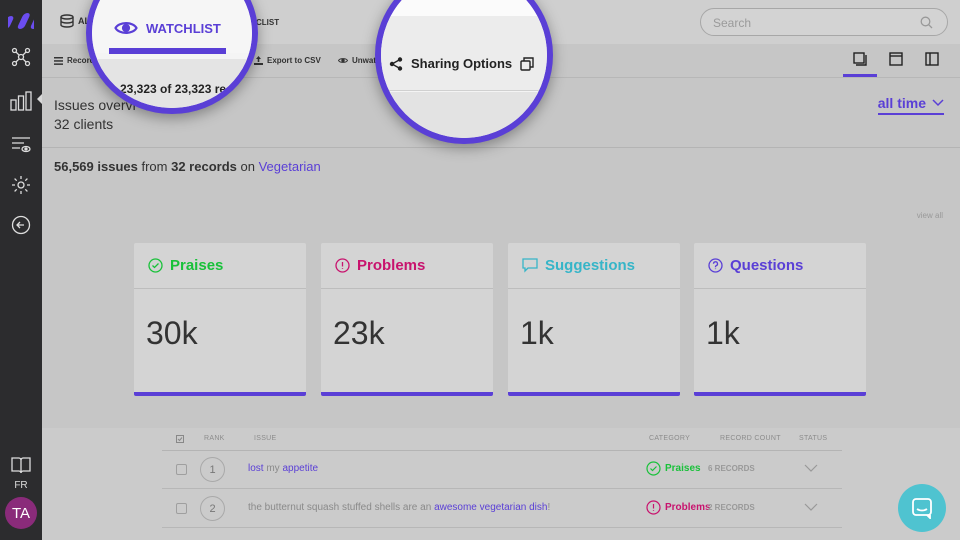 Image resolution: width=960 pixels, height=540 pixels. I want to click on sharing-options-button: Sharing Options, so click(461, 63).